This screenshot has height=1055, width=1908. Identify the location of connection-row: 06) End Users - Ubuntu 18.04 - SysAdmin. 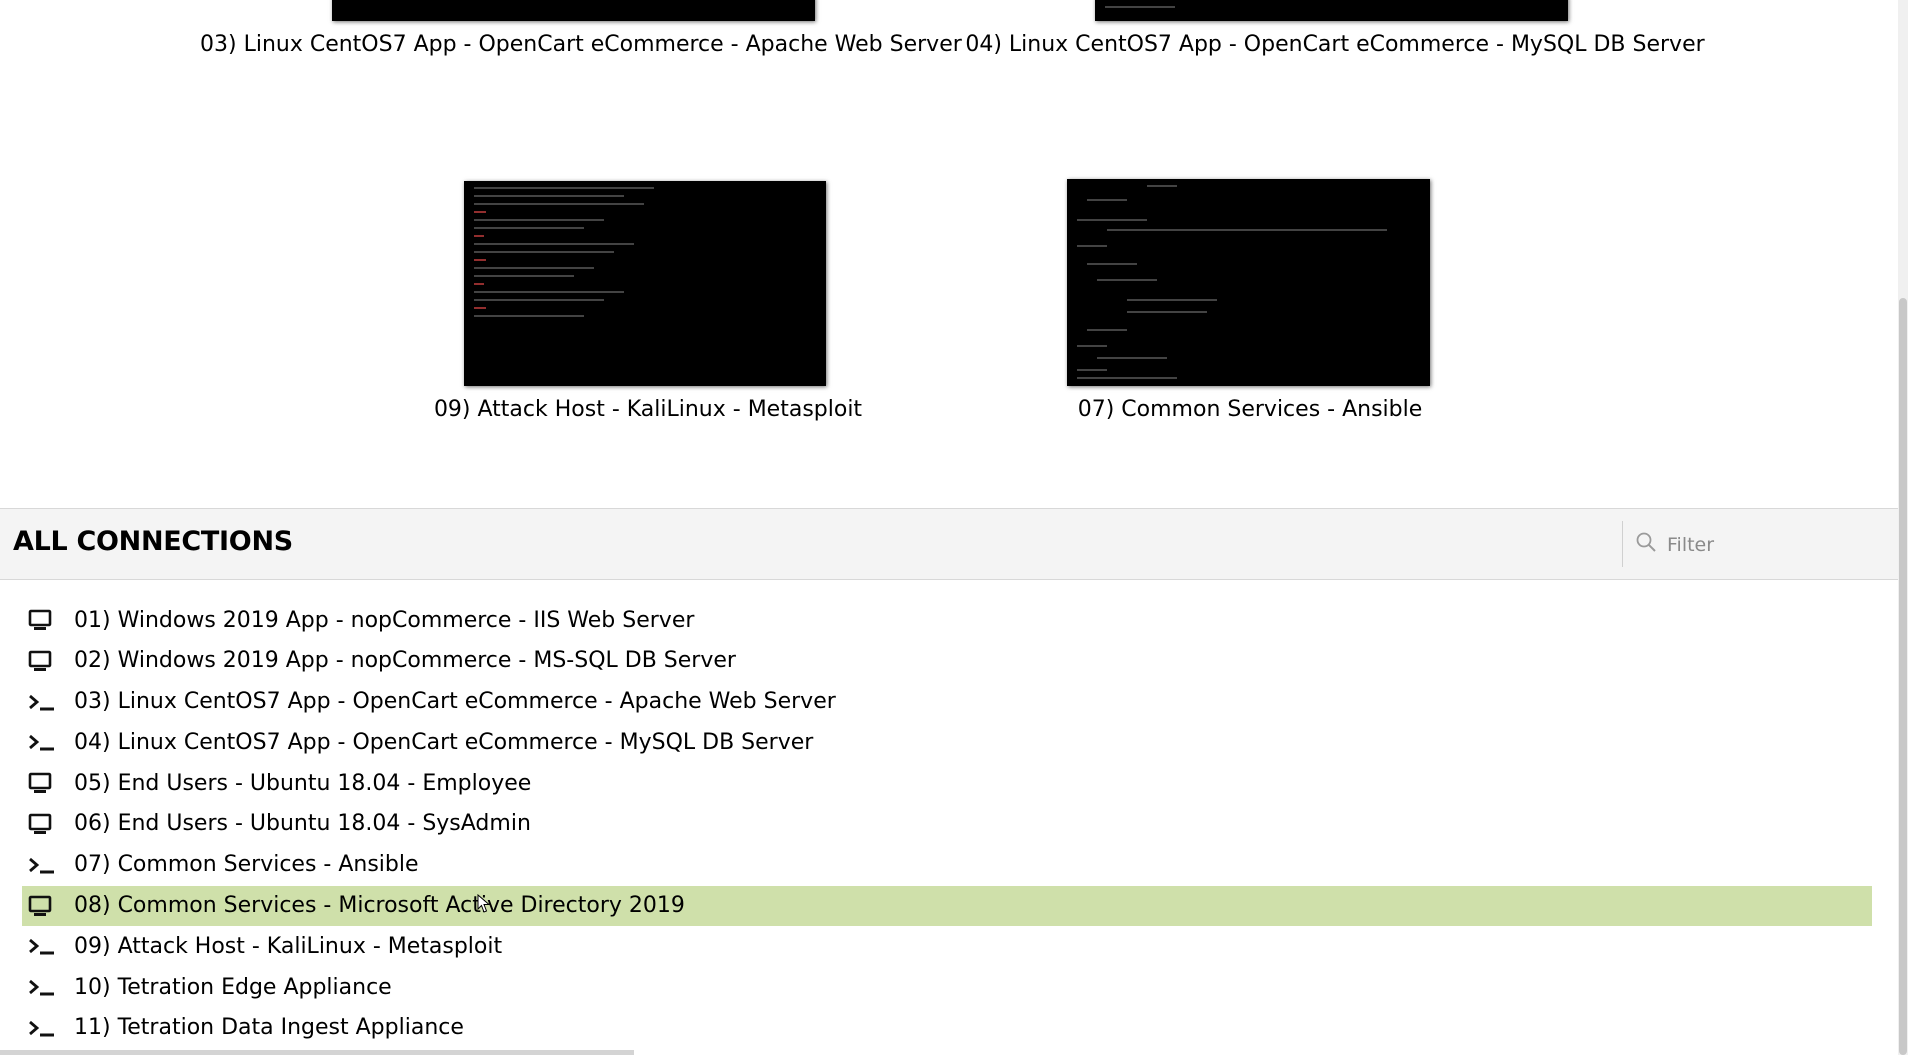
(947, 824).